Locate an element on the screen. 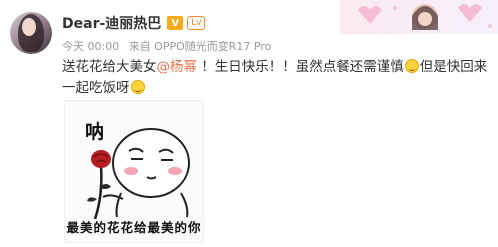  post-source: 来自 OPPO随光而变R17 Pro is located at coordinates (200, 46).